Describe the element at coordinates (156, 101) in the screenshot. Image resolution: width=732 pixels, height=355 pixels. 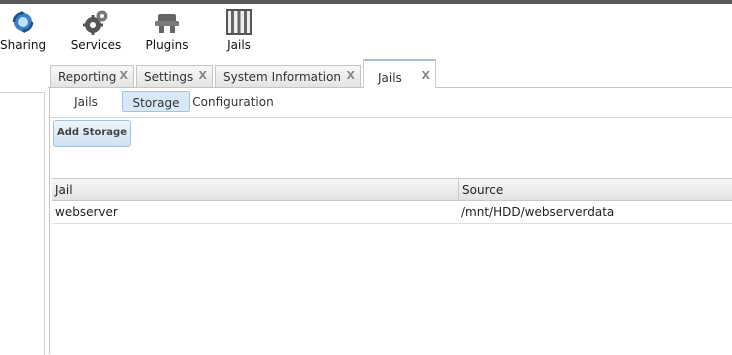
I see `subtab-storage: Storage` at that location.